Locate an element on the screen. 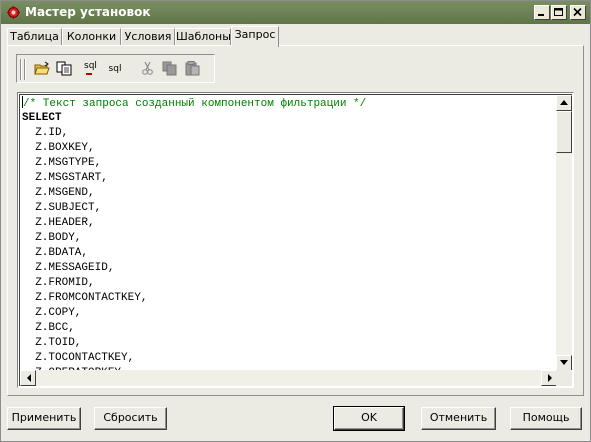 Image resolution: width=591 pixels, height=442 pixels. copy-button is located at coordinates (170, 69).